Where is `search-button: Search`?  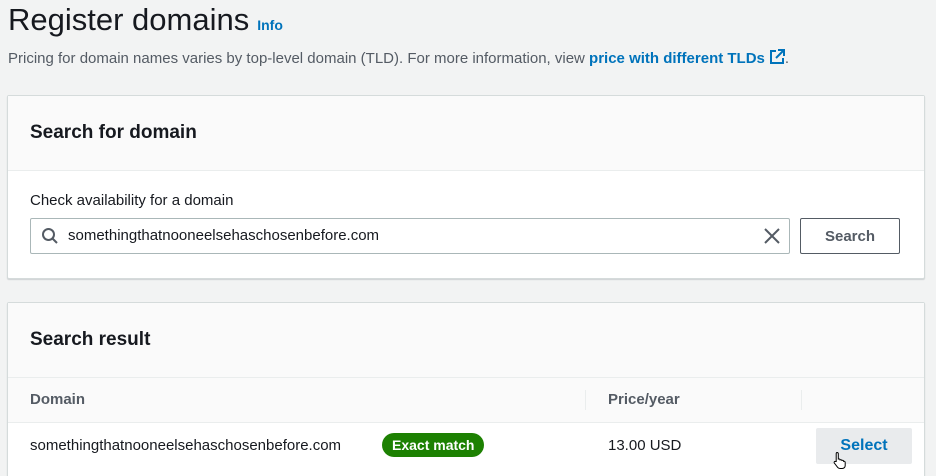
search-button: Search is located at coordinates (850, 236).